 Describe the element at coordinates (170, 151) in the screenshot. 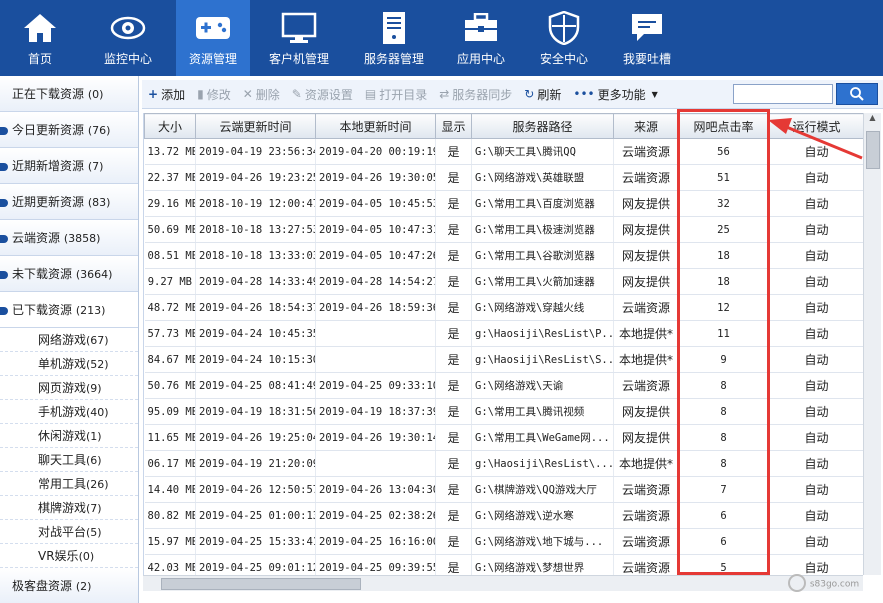

I see `cell-size: 13.72 MB` at that location.